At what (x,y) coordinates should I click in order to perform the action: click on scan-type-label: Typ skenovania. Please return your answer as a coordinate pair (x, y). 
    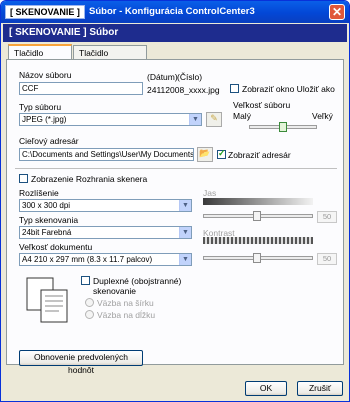
    Looking at the image, I should click on (49, 220).